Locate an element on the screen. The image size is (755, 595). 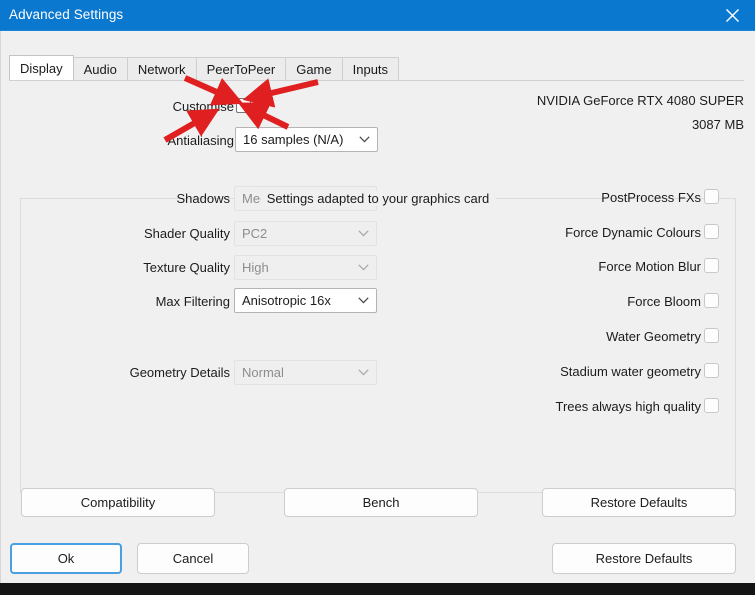
close-icon is located at coordinates (732, 15).